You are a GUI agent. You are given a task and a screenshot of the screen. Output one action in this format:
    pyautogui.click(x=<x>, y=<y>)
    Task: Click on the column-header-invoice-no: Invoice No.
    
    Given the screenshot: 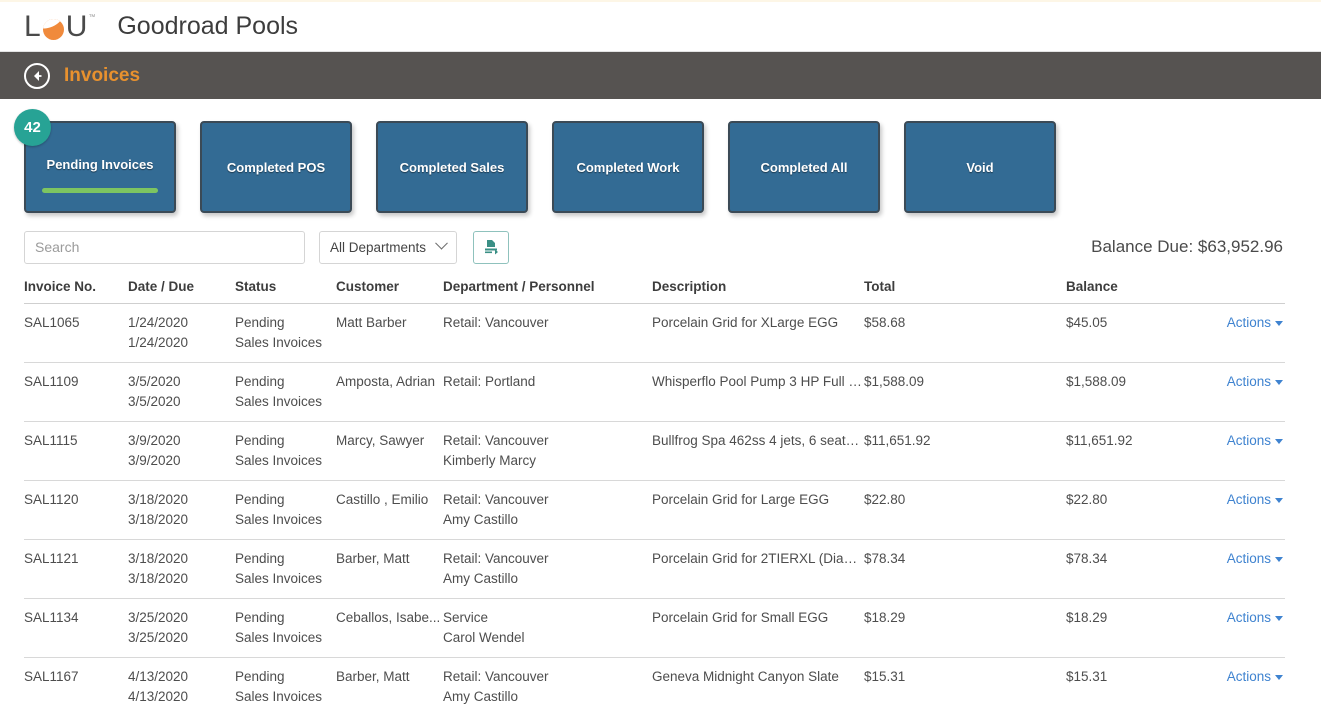 What is the action you would take?
    pyautogui.click(x=76, y=288)
    